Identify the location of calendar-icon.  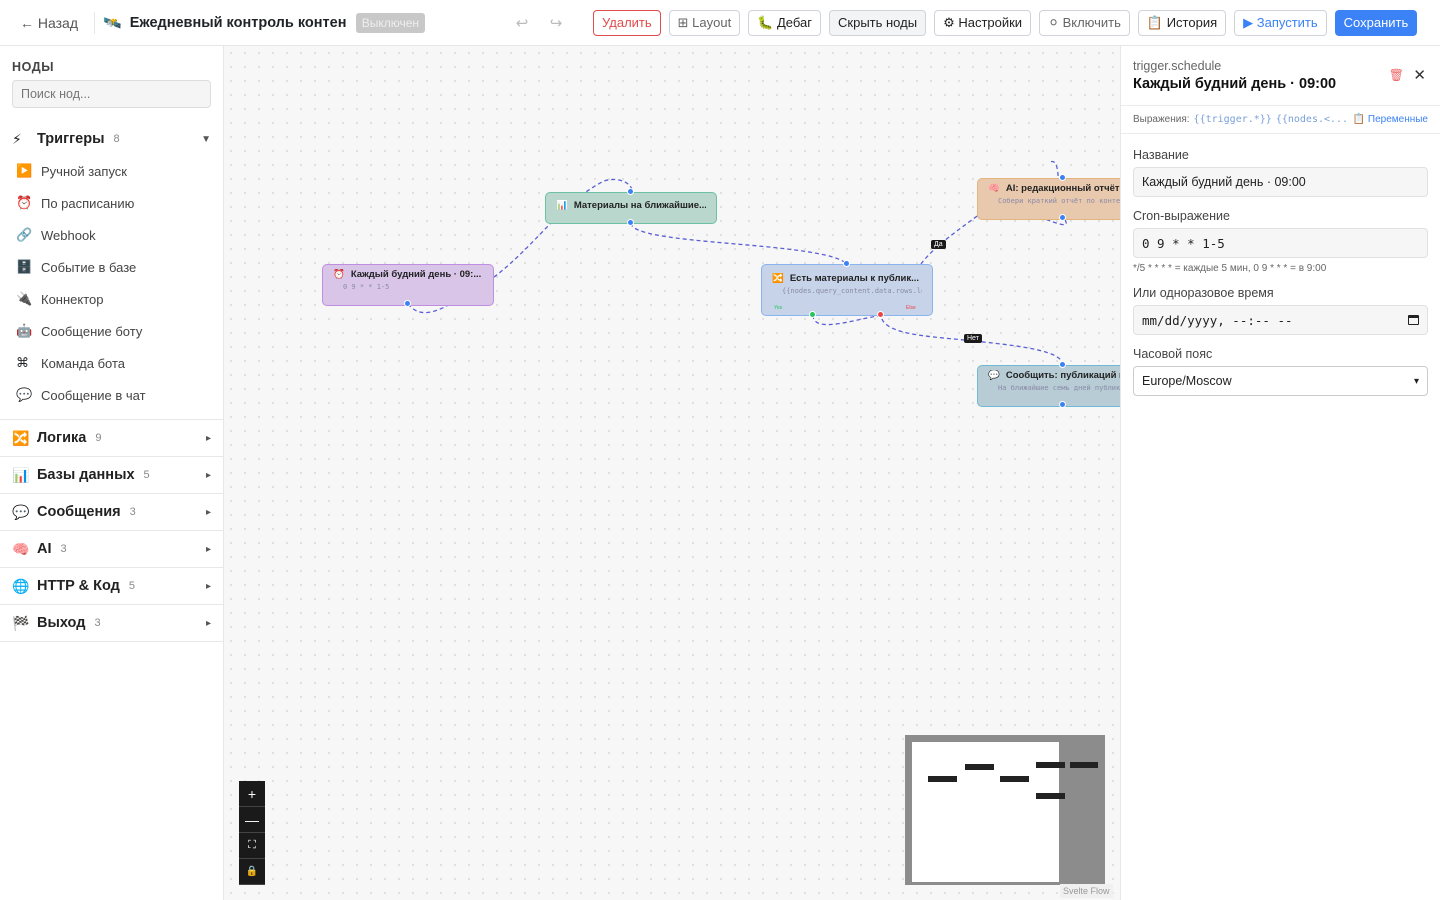
(1413, 320).